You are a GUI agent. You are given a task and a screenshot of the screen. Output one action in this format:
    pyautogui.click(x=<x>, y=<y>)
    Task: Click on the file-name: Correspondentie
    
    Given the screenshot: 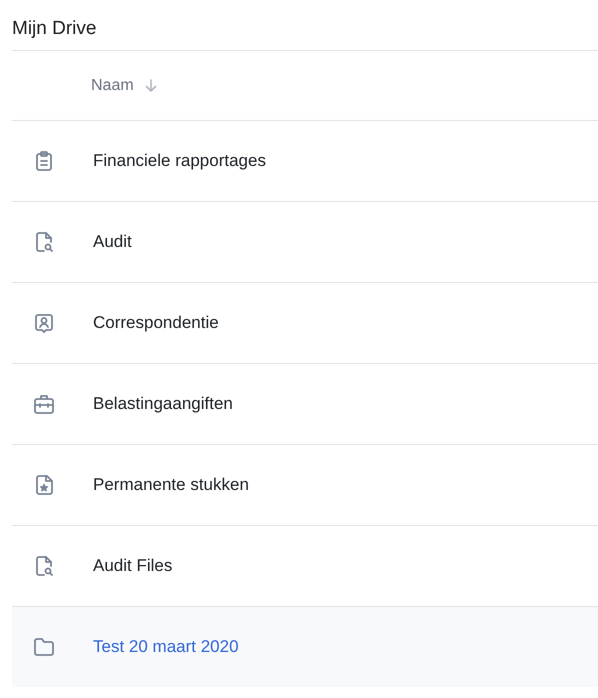 What is the action you would take?
    pyautogui.click(x=156, y=323)
    